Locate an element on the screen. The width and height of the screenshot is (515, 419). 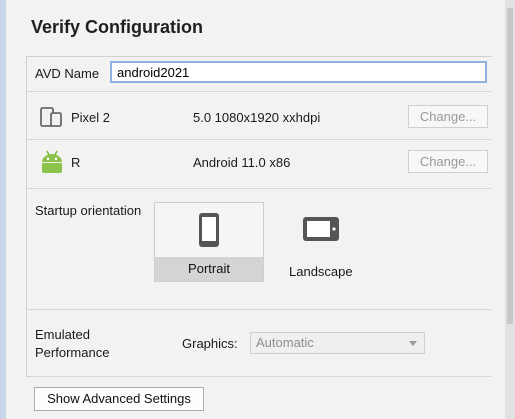
scrollbar-thumb is located at coordinates (510, 166).